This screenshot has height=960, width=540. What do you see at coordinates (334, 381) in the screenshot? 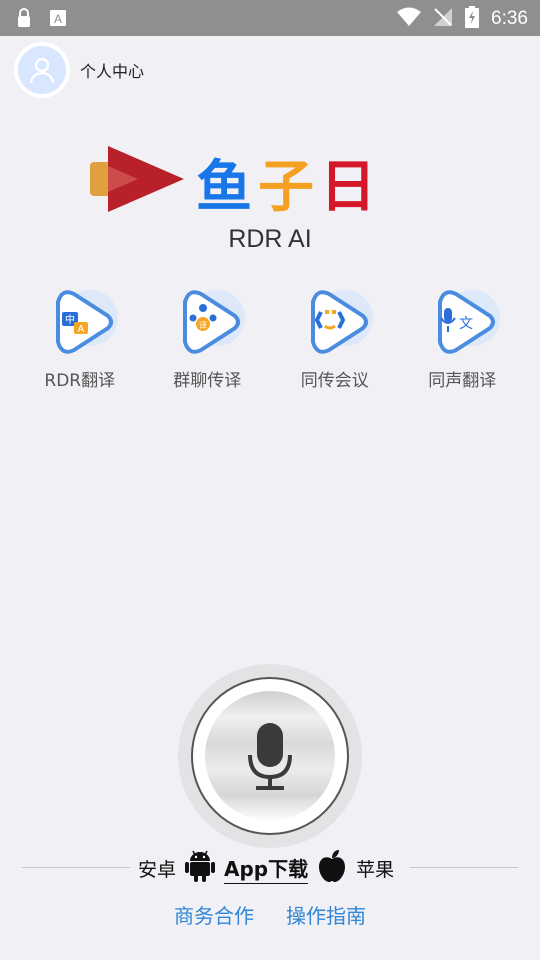
I see `feature-label: 同传会议` at bounding box center [334, 381].